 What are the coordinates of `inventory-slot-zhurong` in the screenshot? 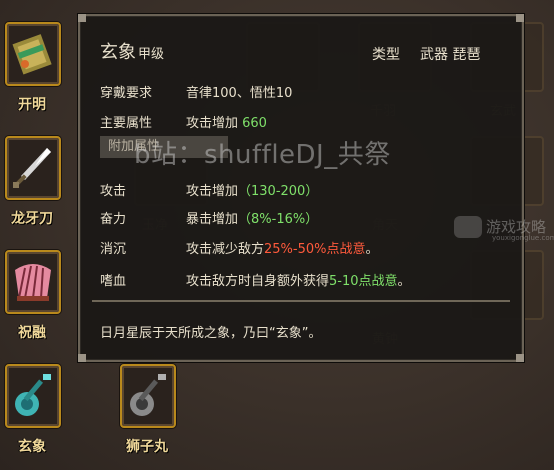 It's located at (33, 282).